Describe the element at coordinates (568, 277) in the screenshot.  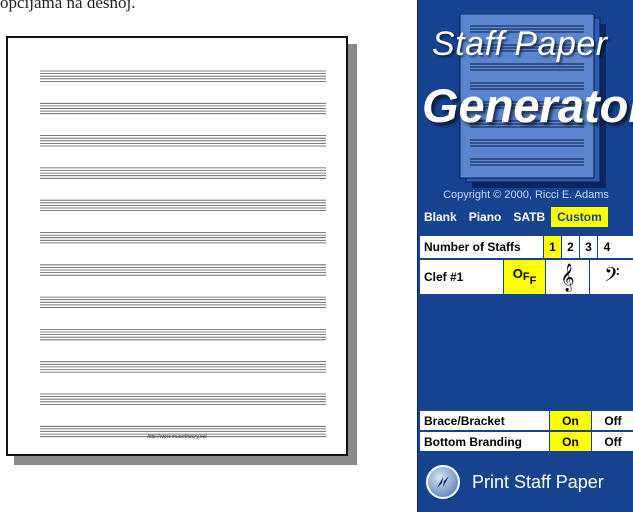
I see `treble-clef-button: 𝄞` at that location.